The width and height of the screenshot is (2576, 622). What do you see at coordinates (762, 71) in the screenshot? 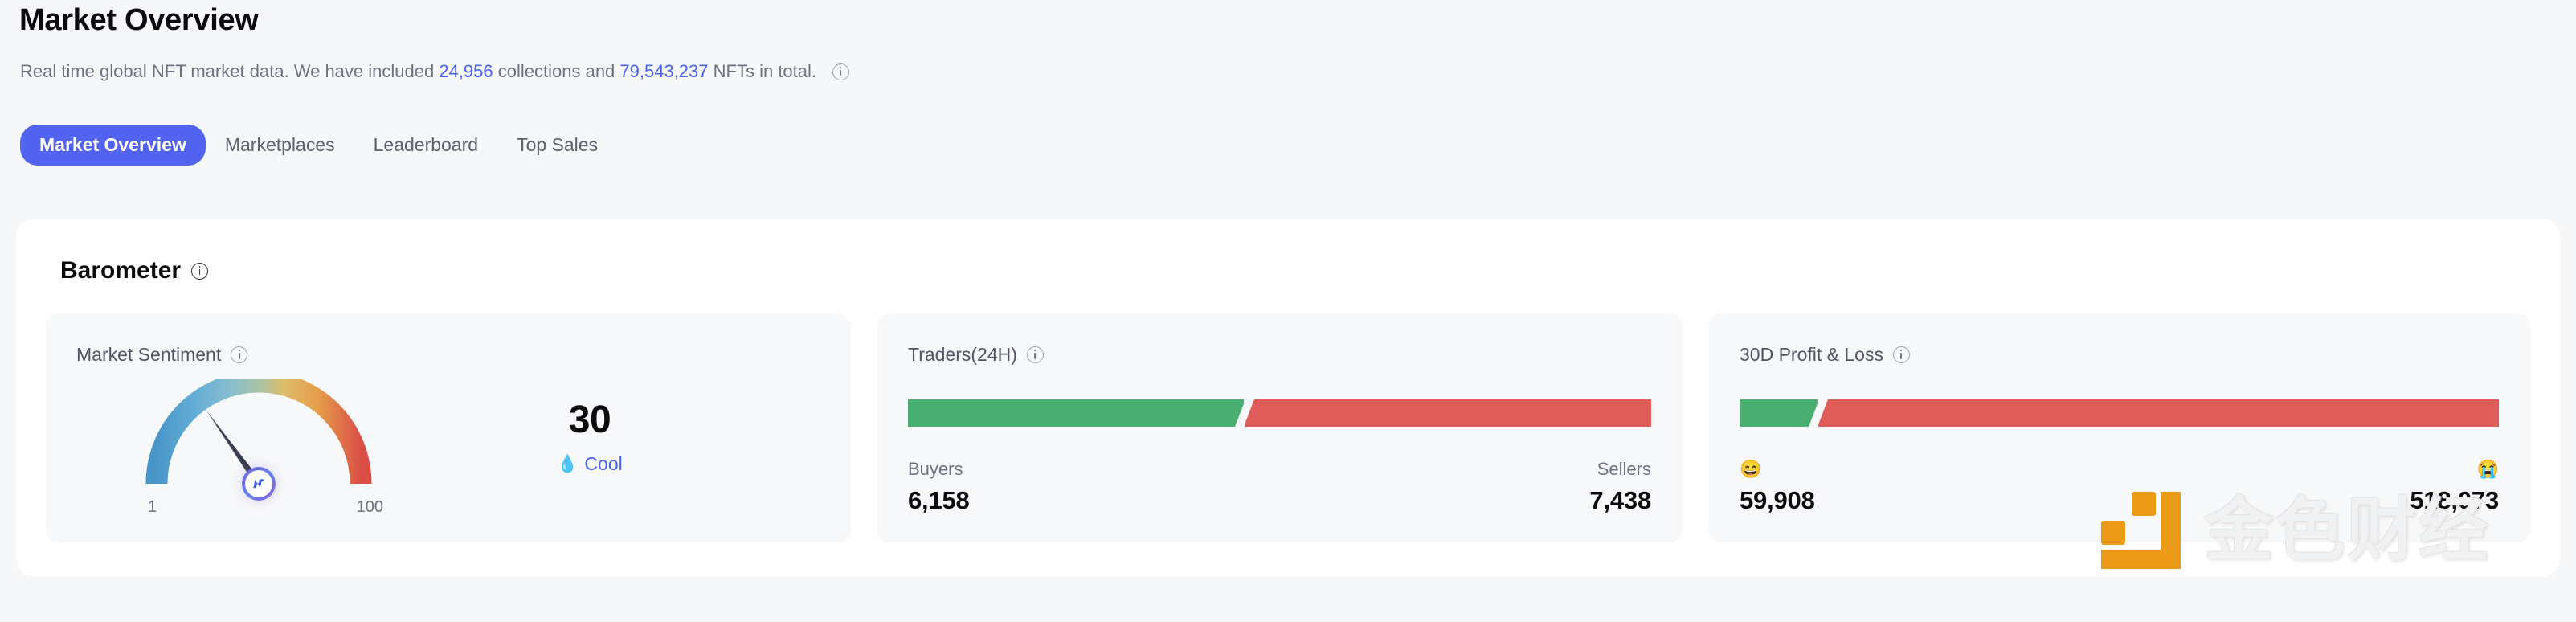
I see `subtitle-text-post: NFTs in total.` at bounding box center [762, 71].